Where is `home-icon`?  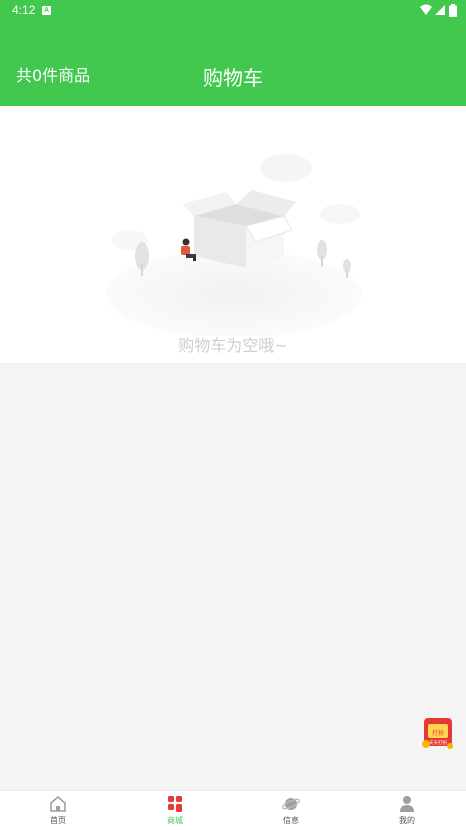
home-icon is located at coordinates (58, 803).